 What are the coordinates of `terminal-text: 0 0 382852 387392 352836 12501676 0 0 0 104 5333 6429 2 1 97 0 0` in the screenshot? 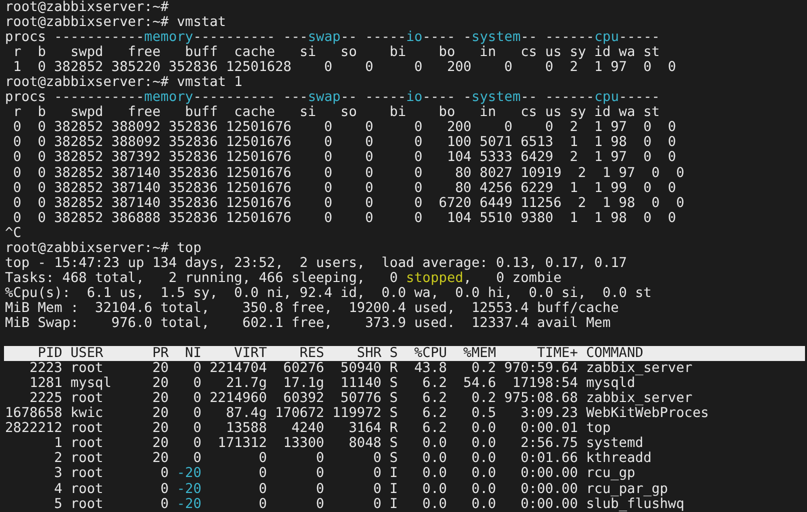 It's located at (344, 157).